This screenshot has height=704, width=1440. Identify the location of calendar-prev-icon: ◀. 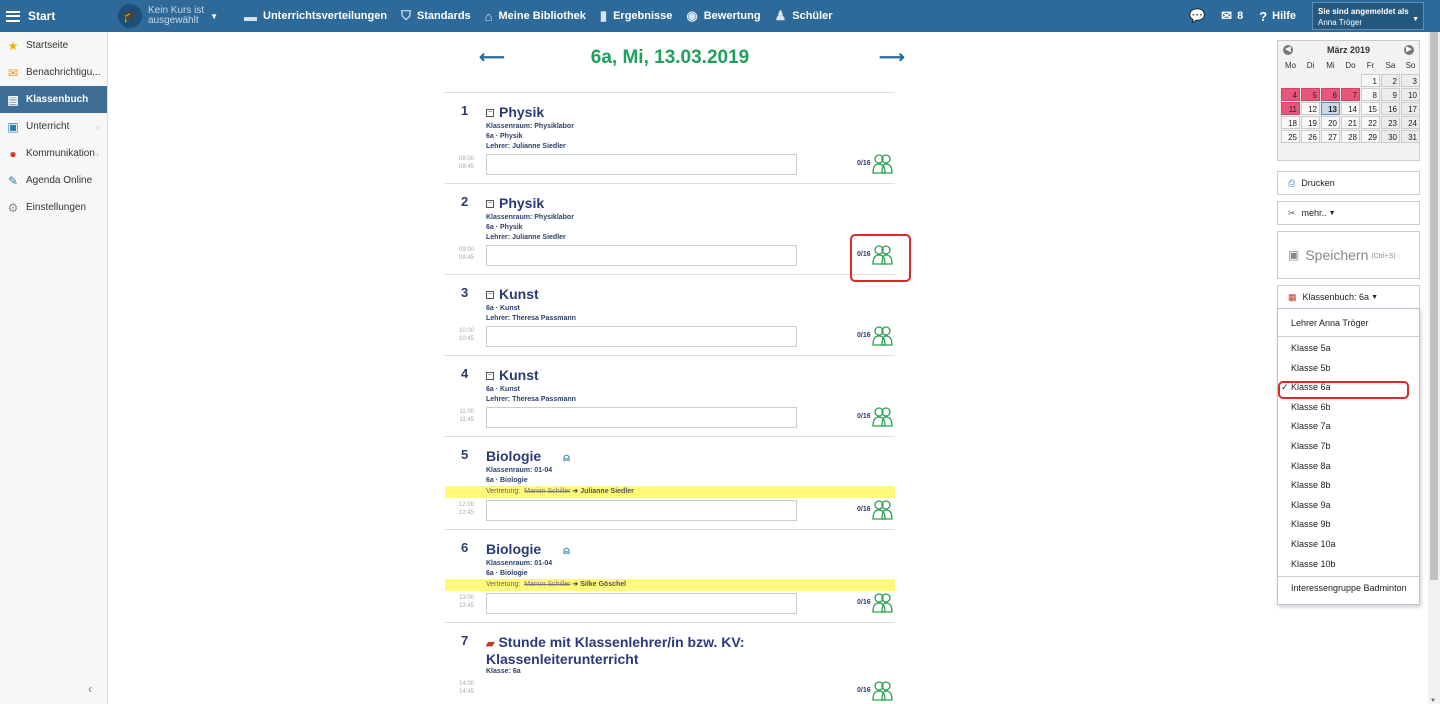
(1288, 50).